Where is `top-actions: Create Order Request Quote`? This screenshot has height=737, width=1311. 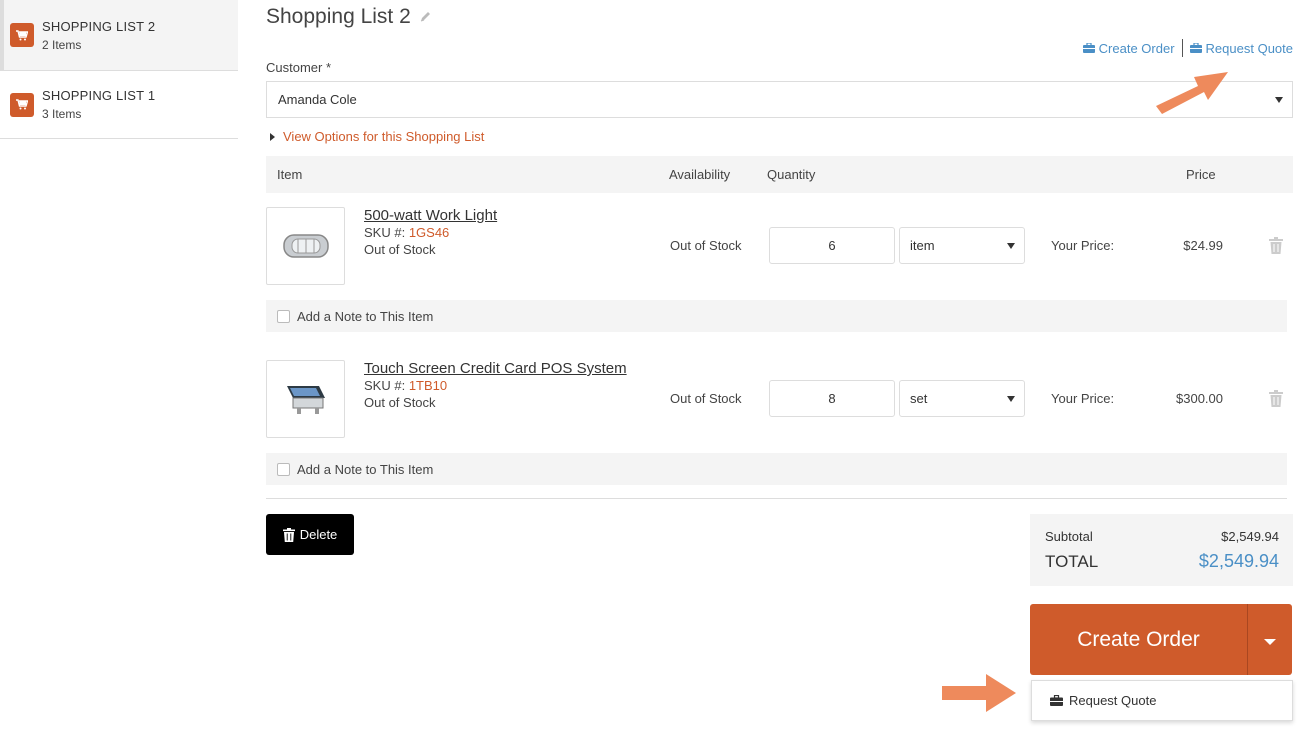
top-actions: Create Order Request Quote is located at coordinates (1187, 48).